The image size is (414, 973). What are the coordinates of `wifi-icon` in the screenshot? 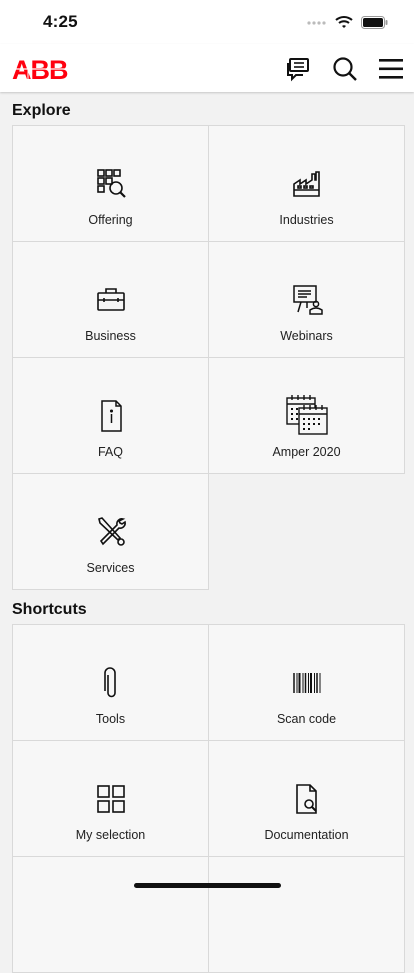 It's located at (344, 22).